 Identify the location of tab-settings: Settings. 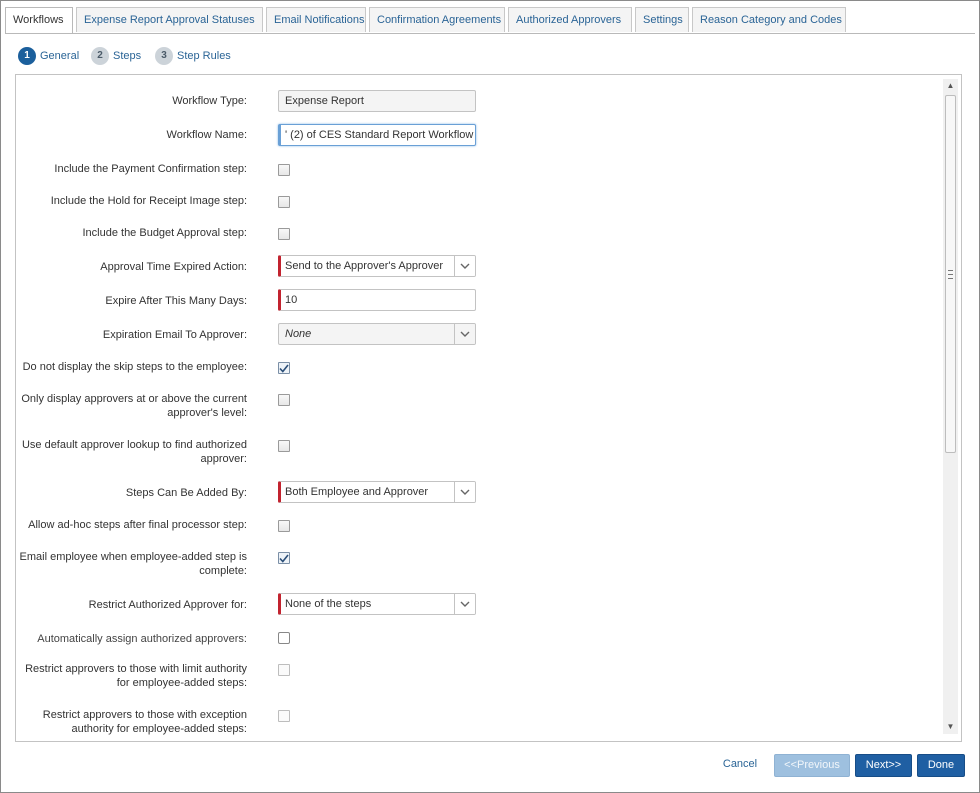
(662, 19).